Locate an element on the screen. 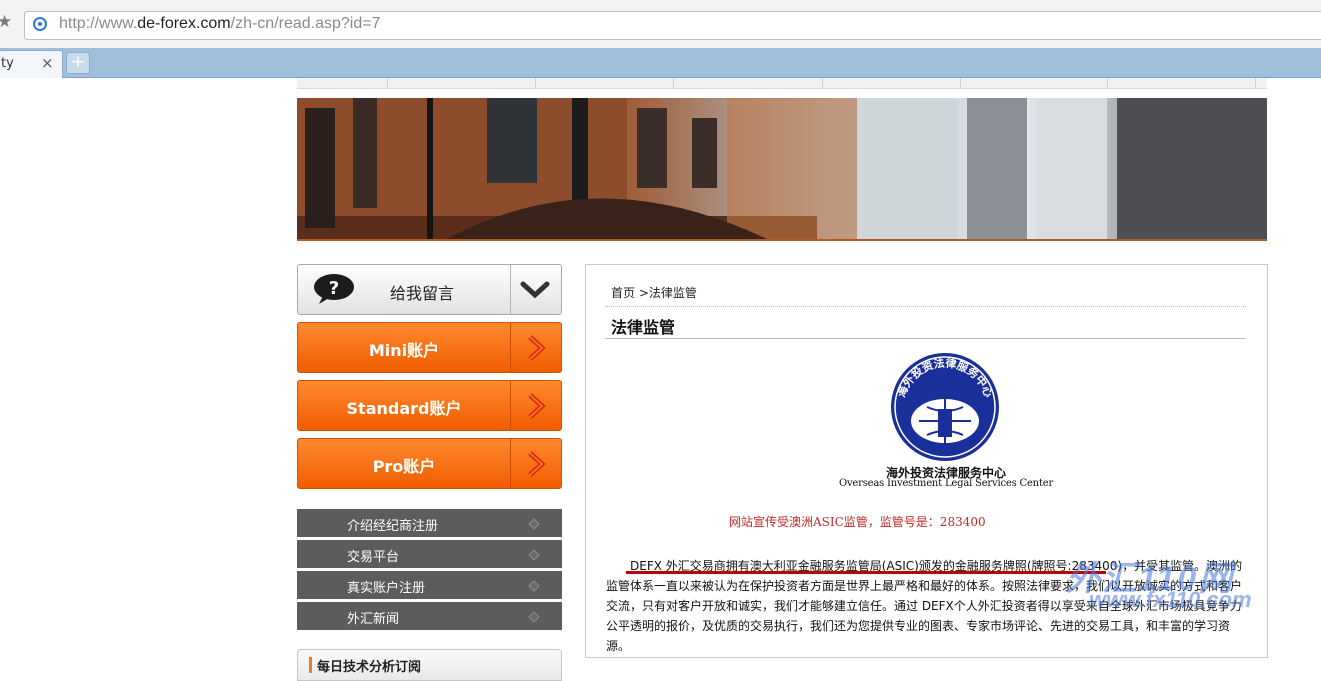  menu-item-ib-register: 介绍经纪商注册 is located at coordinates (429, 523).